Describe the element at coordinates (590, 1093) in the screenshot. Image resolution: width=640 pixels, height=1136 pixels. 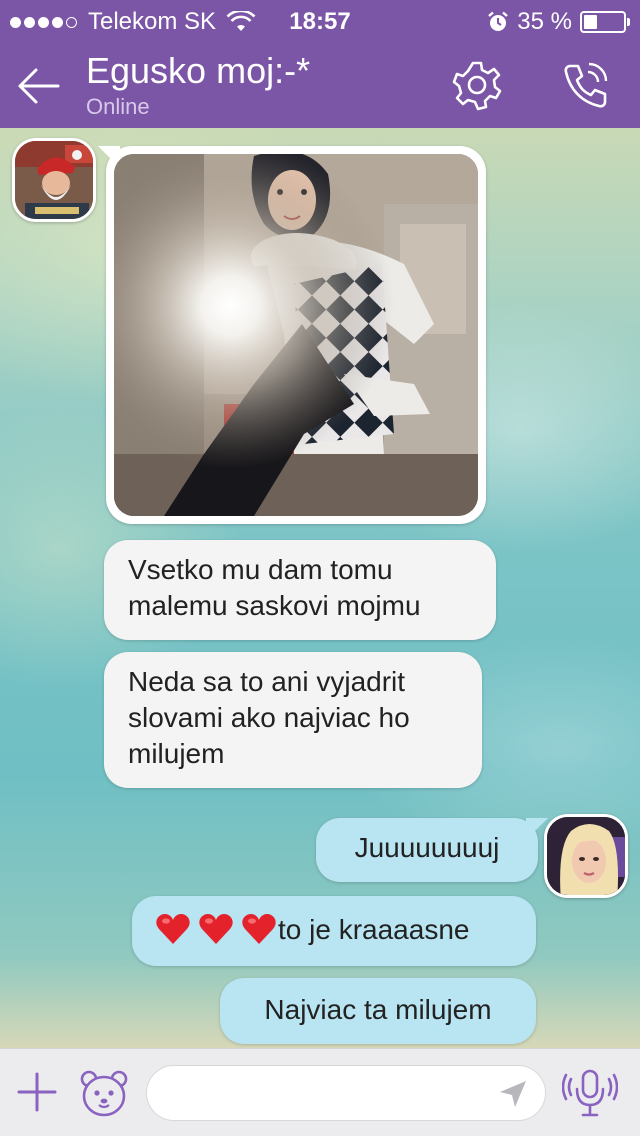
I see `microphone-icon` at that location.